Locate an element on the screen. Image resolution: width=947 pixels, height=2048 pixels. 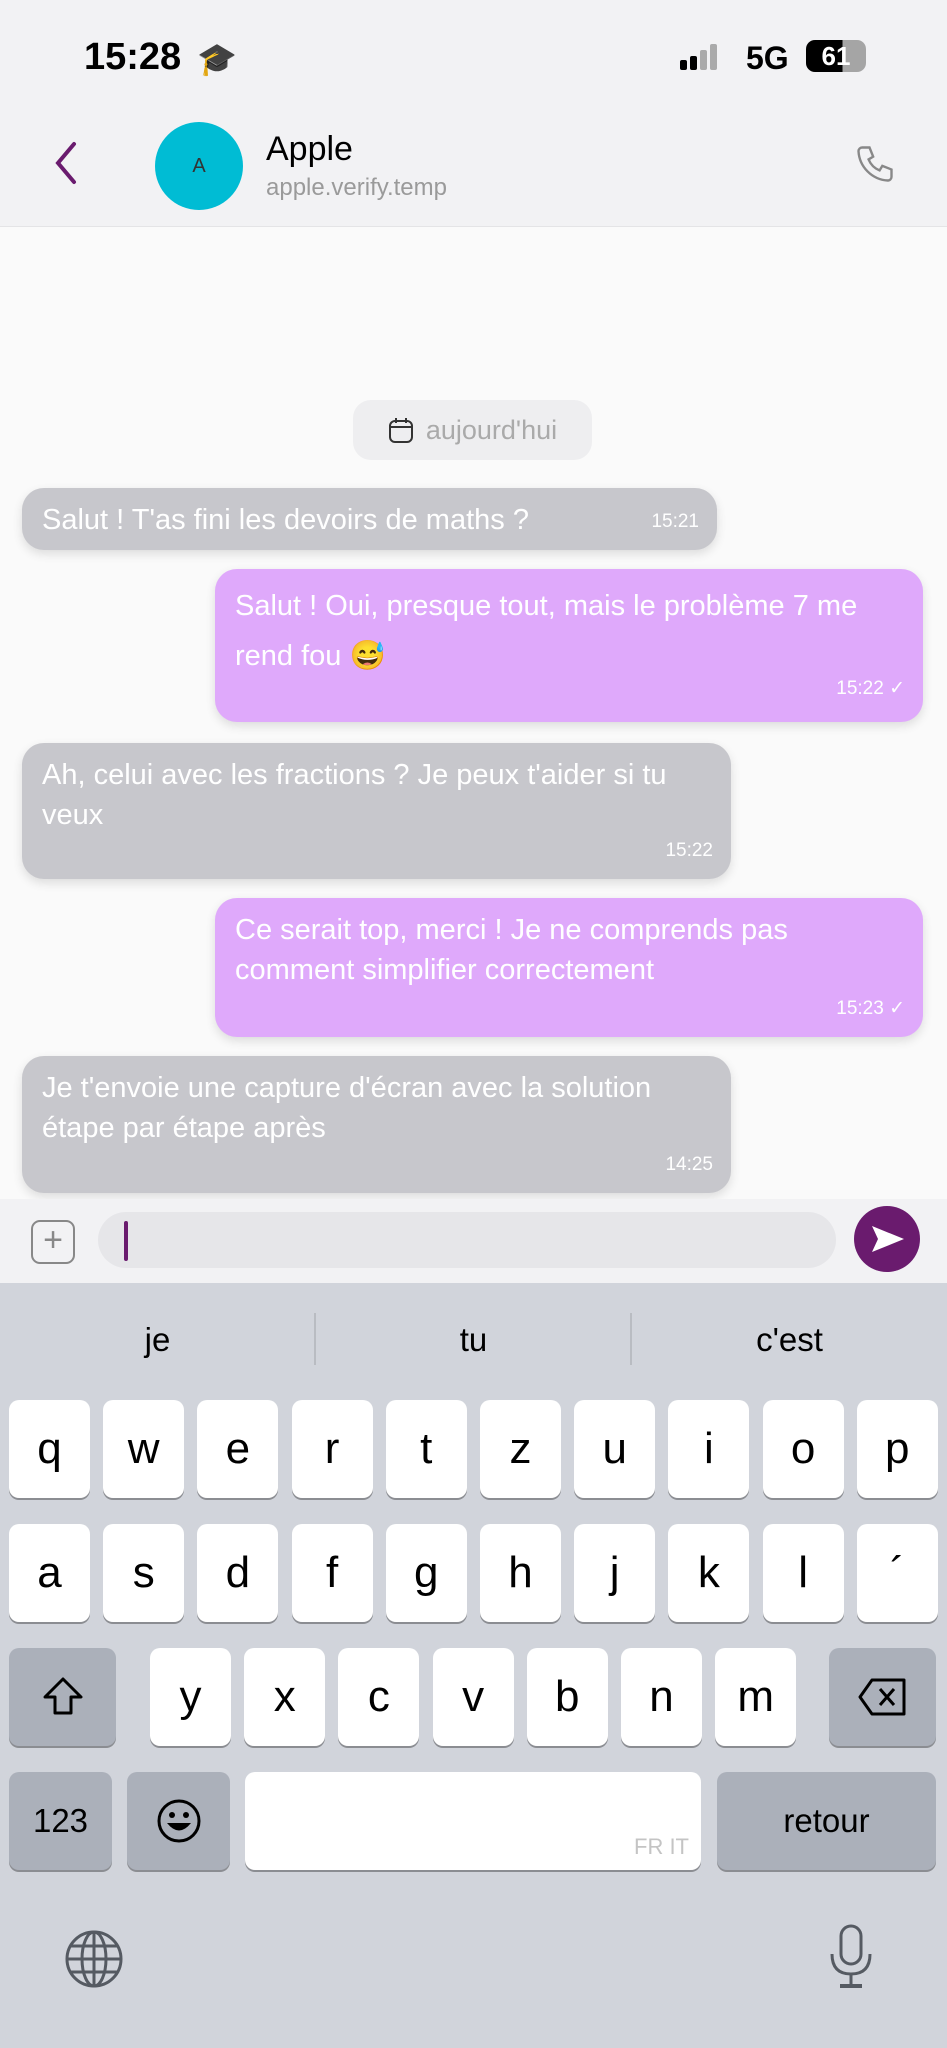
space-language-label: FR IT is located at coordinates (661, 1846).